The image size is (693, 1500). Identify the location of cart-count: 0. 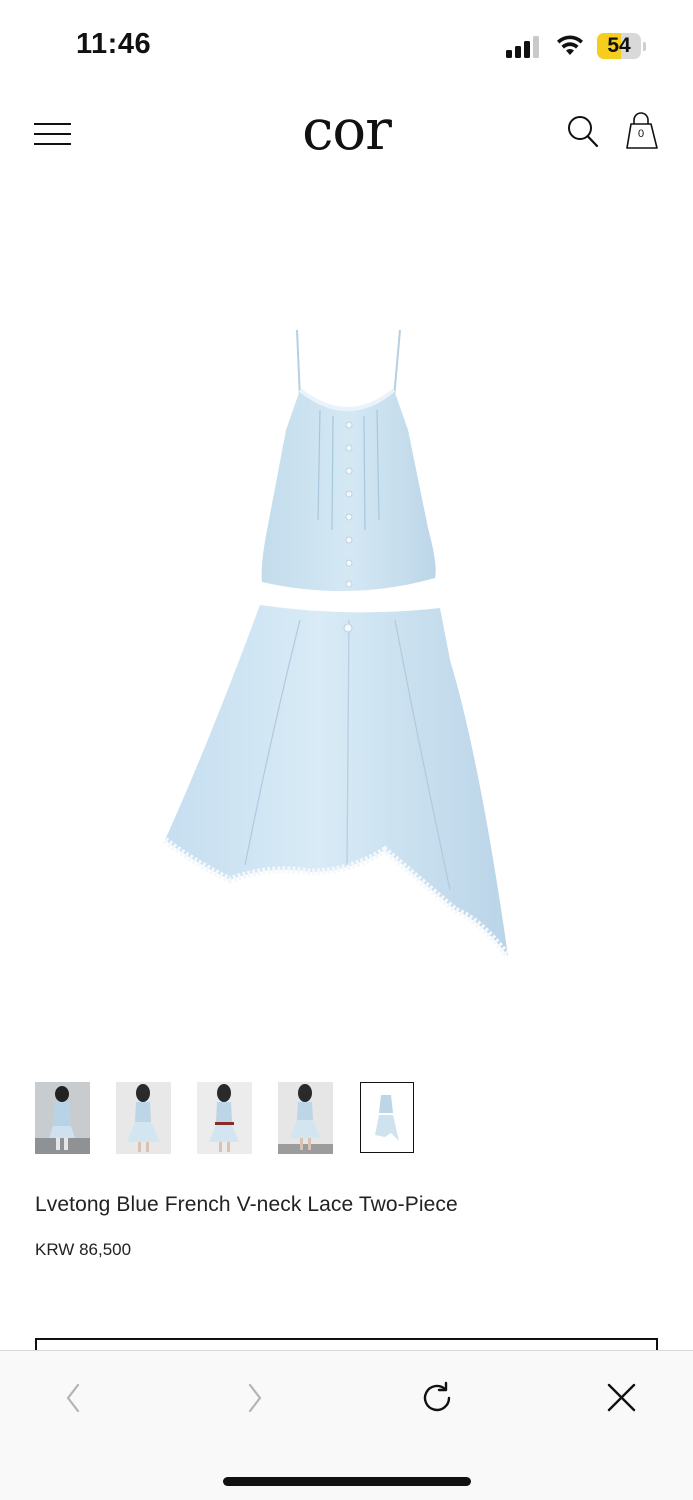
(641, 134).